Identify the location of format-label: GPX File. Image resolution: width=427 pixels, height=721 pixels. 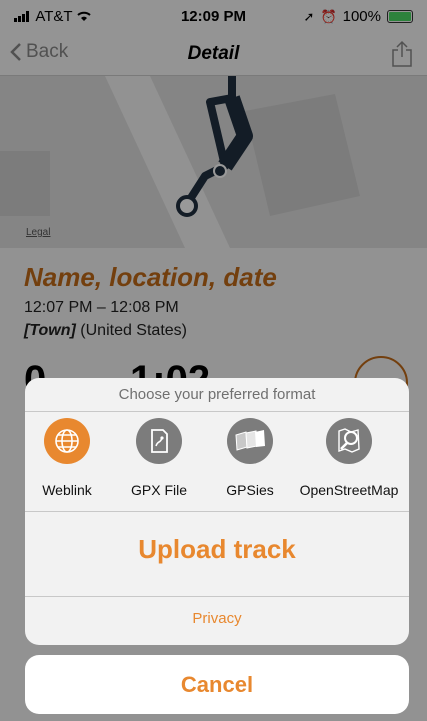
(158, 490).